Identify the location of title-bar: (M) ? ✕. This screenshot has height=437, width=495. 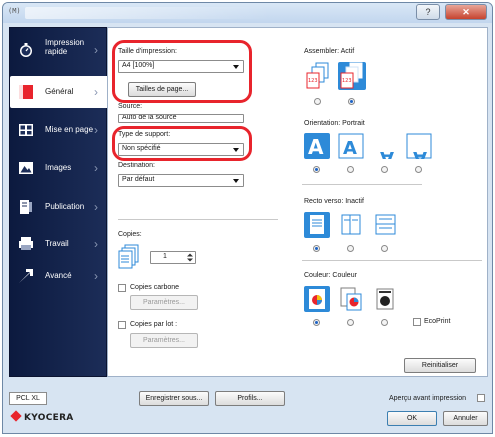
(247, 13).